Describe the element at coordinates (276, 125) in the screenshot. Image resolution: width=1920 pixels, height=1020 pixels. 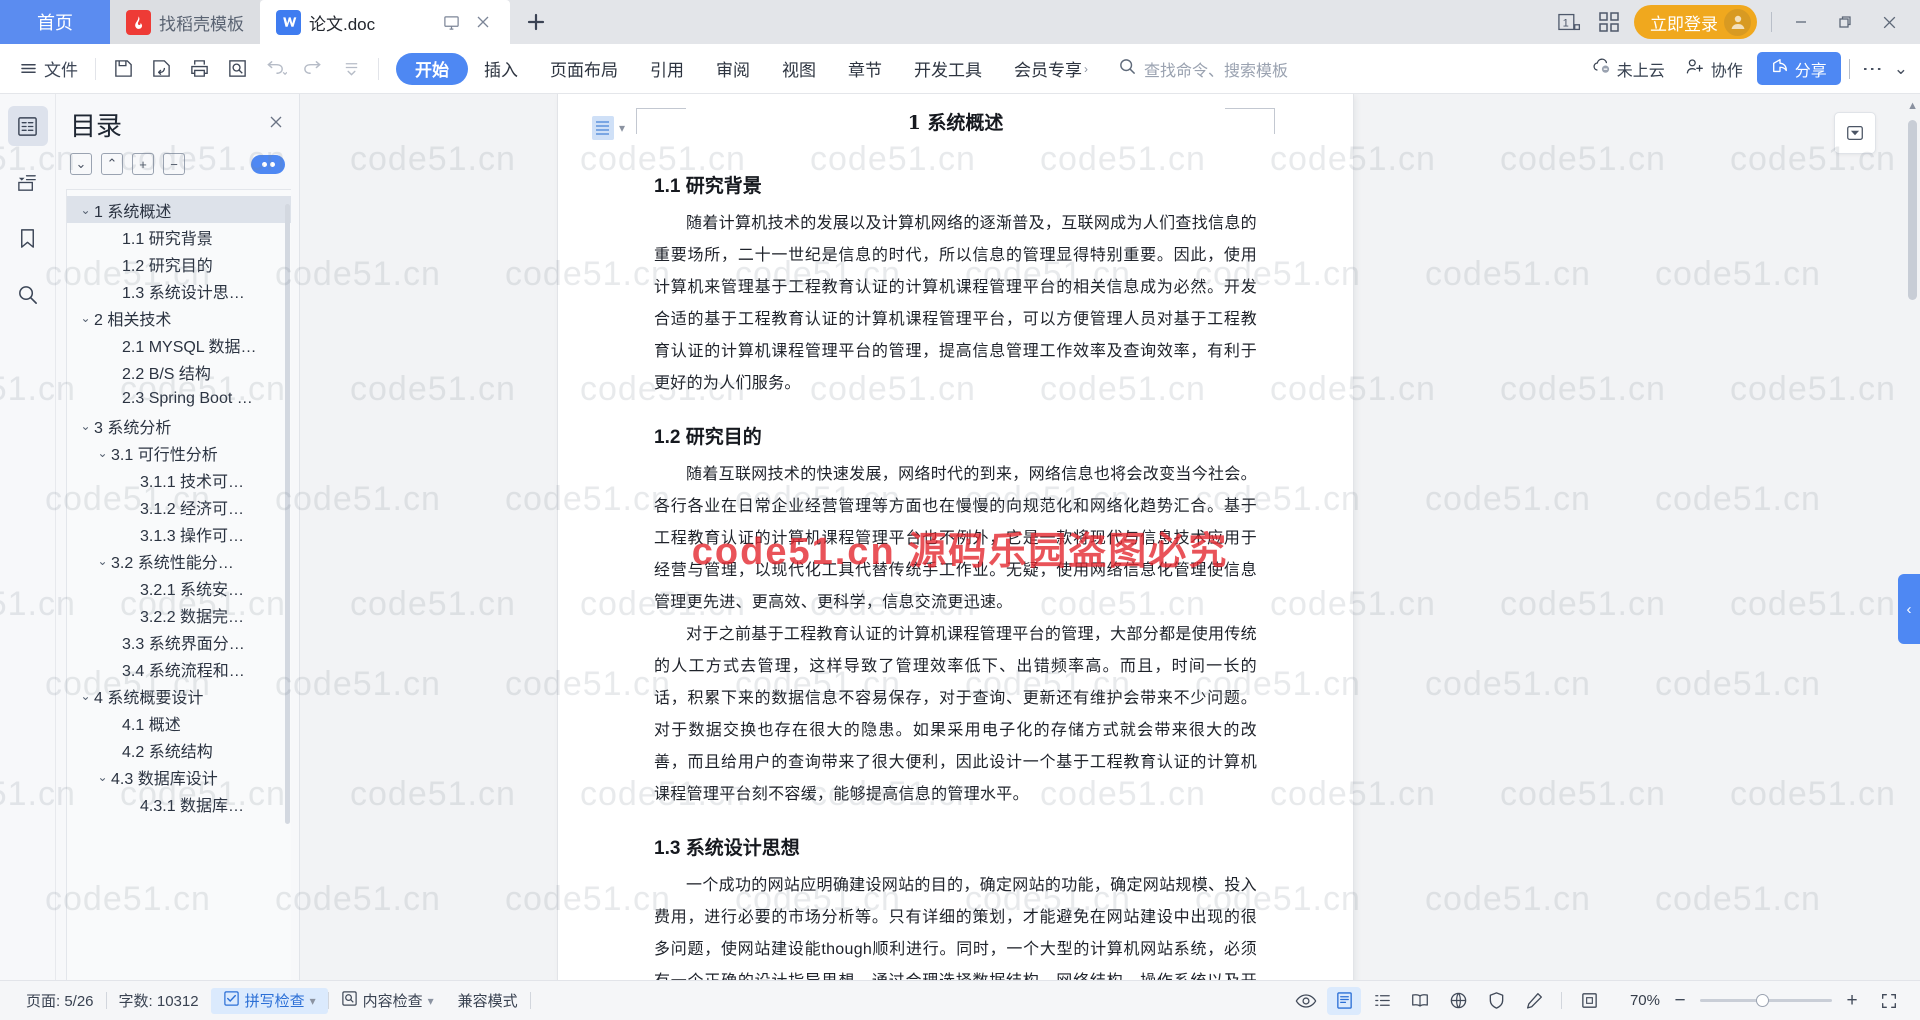
I see `close-icon` at that location.